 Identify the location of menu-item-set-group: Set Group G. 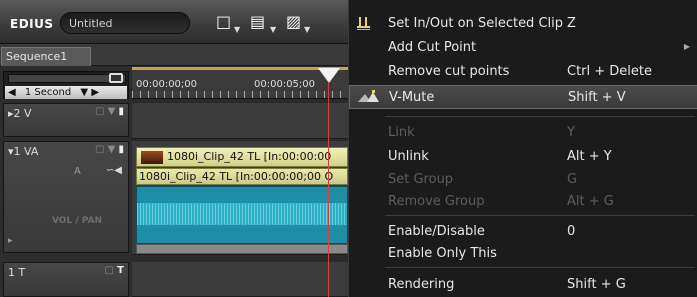
(483, 179).